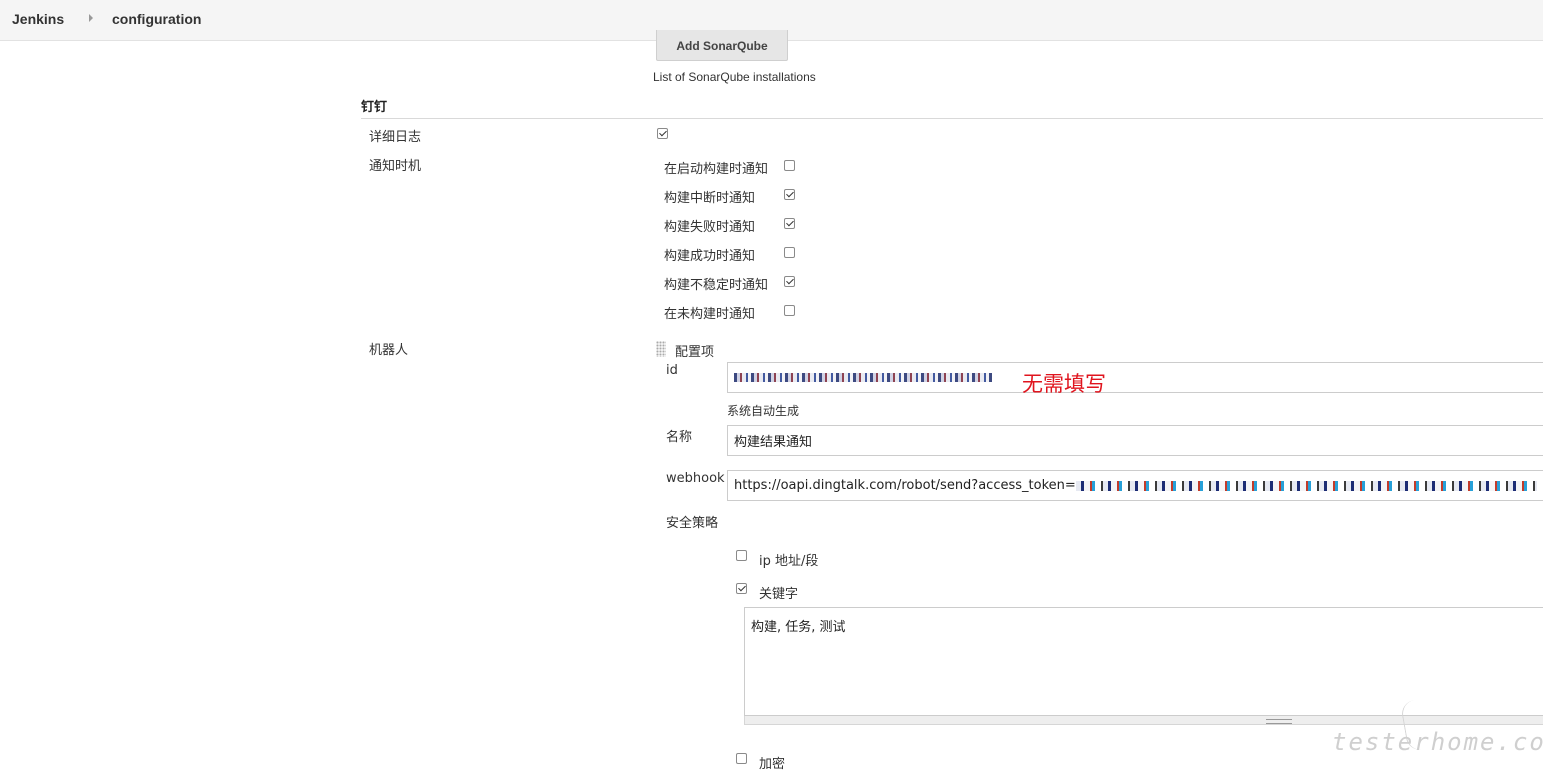 This screenshot has width=1543, height=776. I want to click on keywords-value: 构建, 任务, 测试, so click(798, 627).